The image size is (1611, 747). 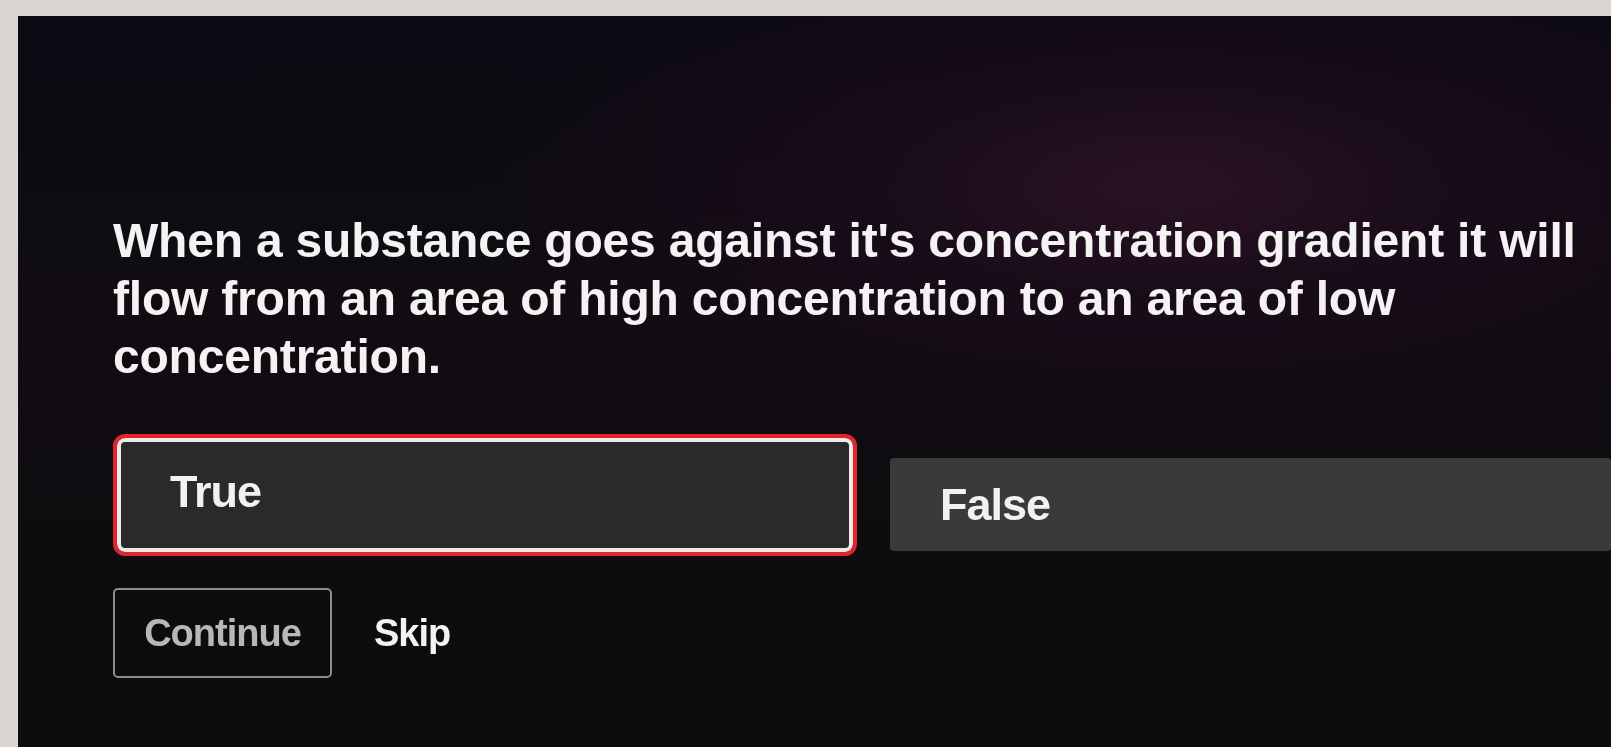 What do you see at coordinates (412, 633) in the screenshot?
I see `skip-link: Skip` at bounding box center [412, 633].